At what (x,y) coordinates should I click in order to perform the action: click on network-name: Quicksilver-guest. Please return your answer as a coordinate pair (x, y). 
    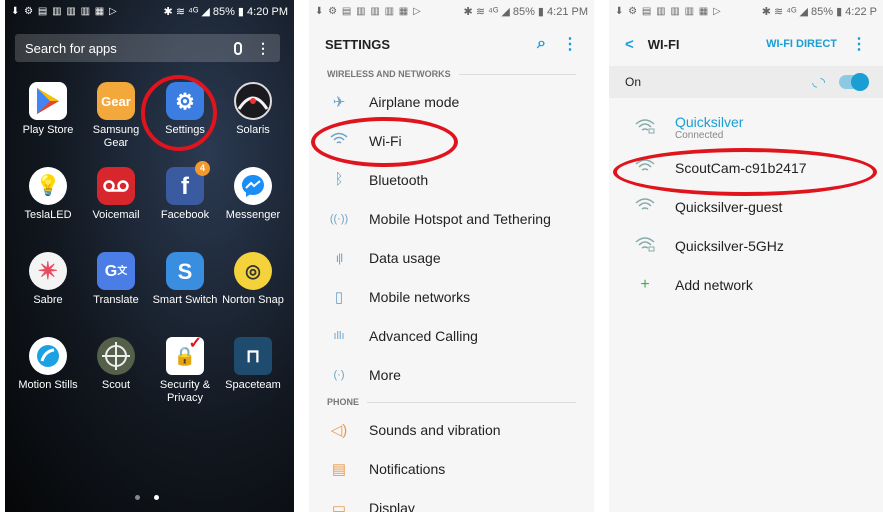
    Looking at the image, I should click on (729, 206).